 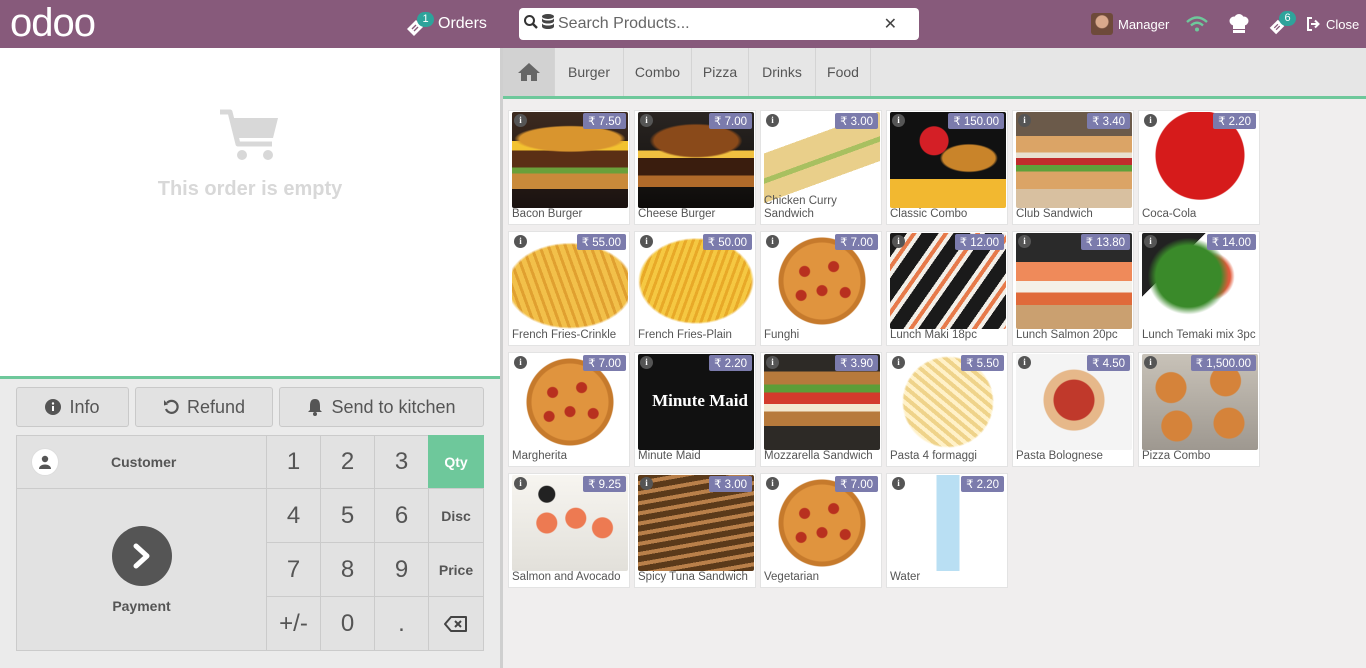 I want to click on key-3: 3, so click(x=401, y=462).